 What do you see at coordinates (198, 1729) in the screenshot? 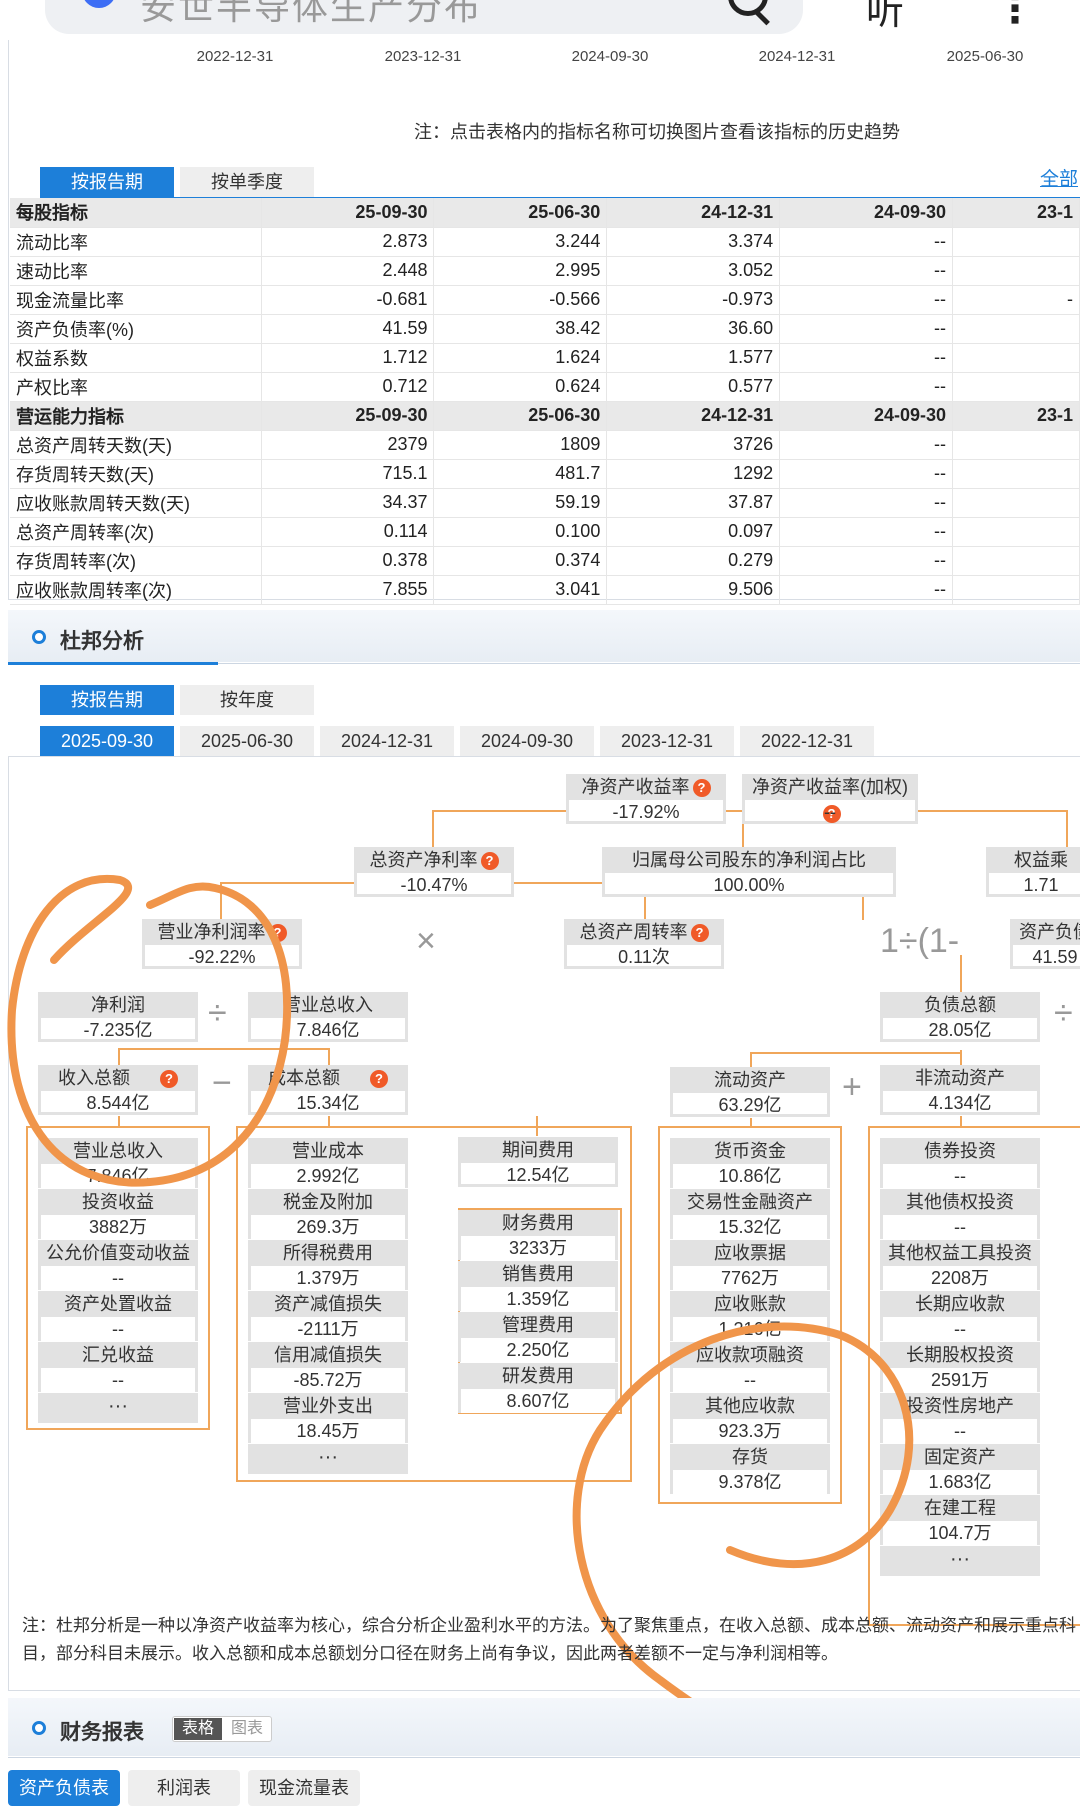
I see `toggle-table: 表格` at bounding box center [198, 1729].